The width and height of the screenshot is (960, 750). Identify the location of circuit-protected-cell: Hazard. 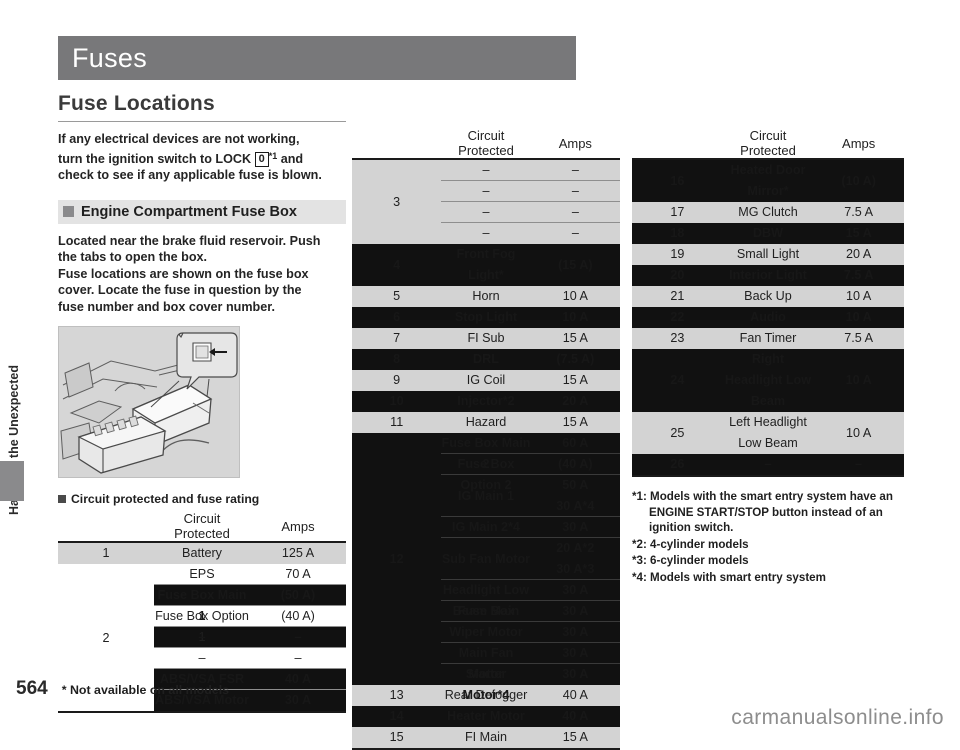
(486, 422).